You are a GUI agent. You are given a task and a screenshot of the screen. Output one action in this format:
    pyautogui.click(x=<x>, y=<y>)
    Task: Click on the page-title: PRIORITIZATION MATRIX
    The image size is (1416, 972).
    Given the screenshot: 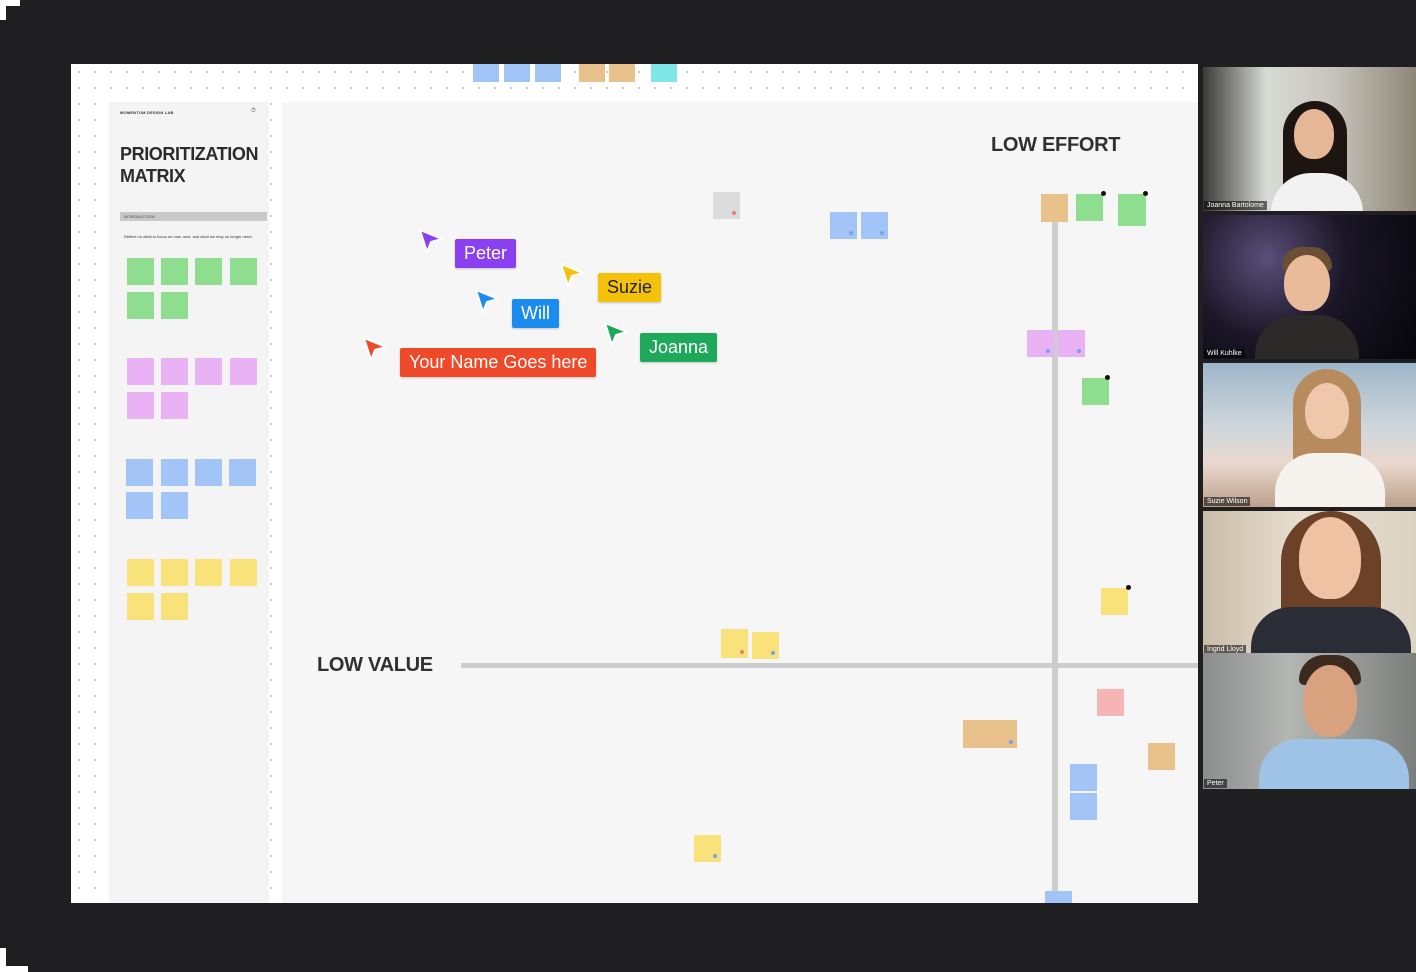 What is the action you would take?
    pyautogui.click(x=189, y=165)
    